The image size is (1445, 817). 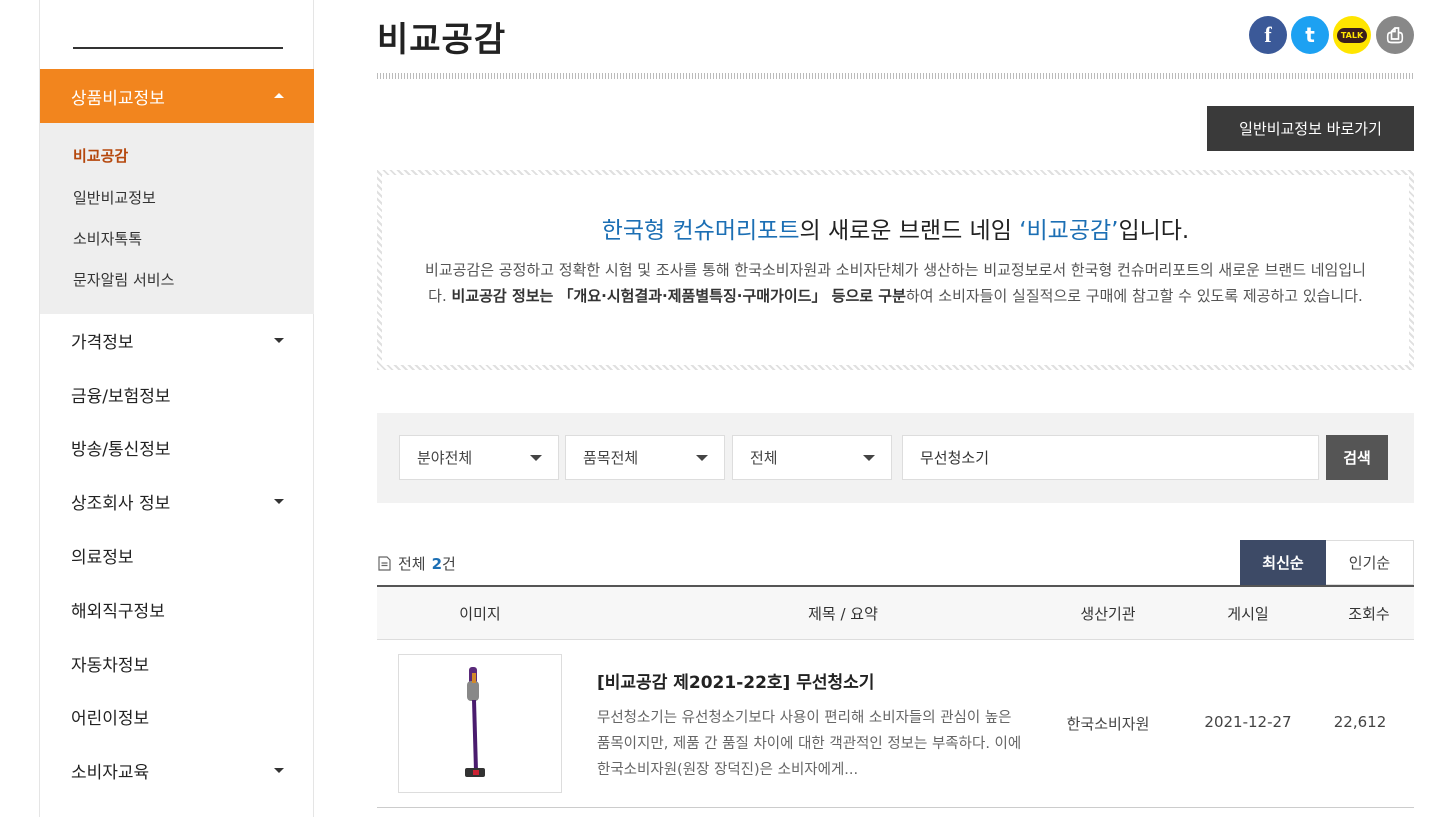 I want to click on field-select: 분야전체, so click(x=479, y=457).